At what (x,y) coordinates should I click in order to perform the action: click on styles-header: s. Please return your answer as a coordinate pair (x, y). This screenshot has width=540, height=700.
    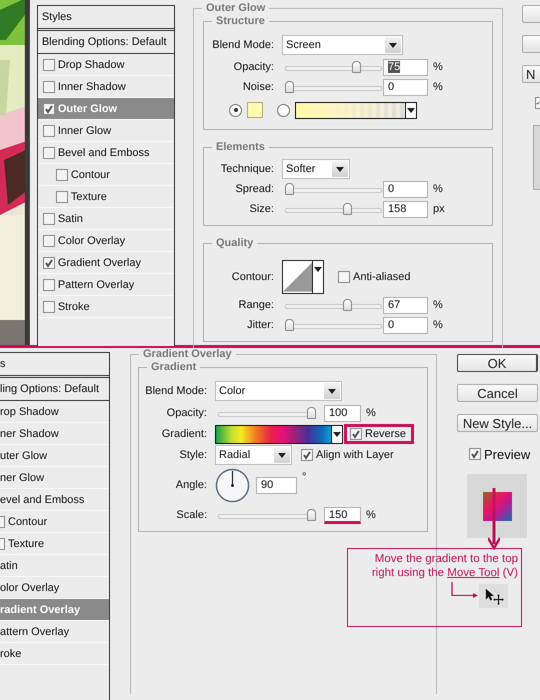
    Looking at the image, I should click on (54, 365).